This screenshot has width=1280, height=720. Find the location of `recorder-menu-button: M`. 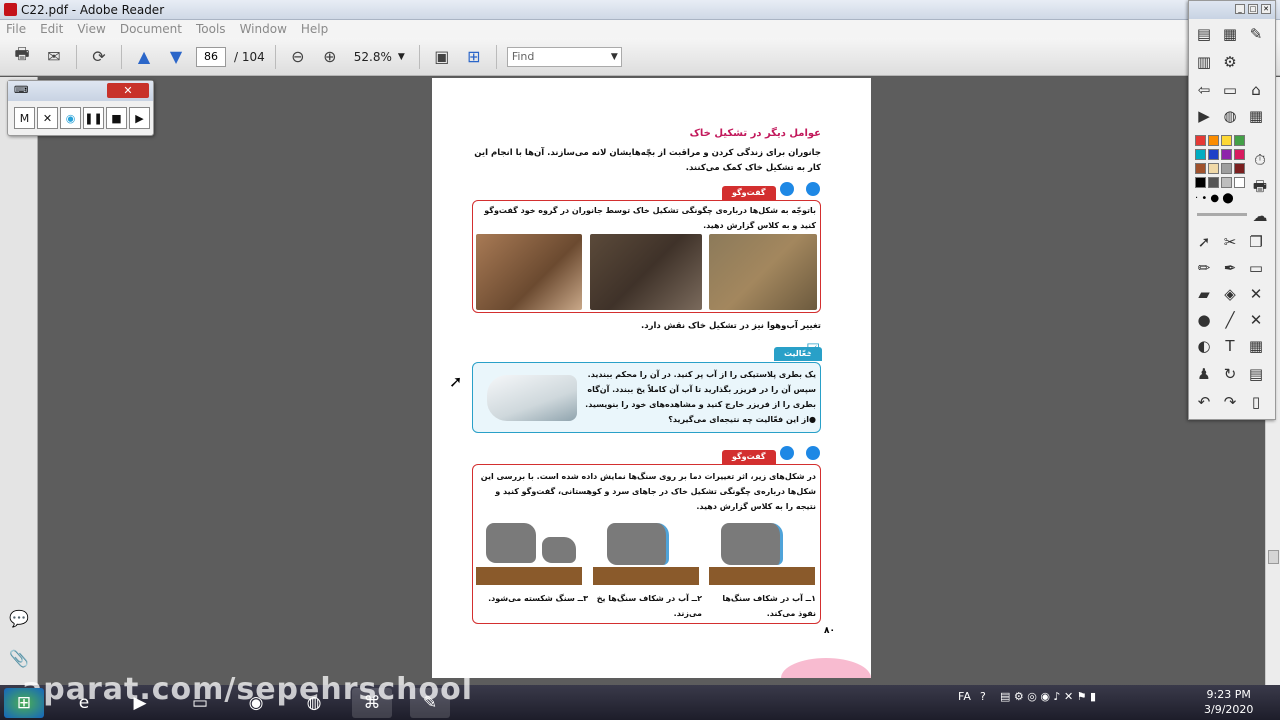

recorder-menu-button: M is located at coordinates (24, 118).